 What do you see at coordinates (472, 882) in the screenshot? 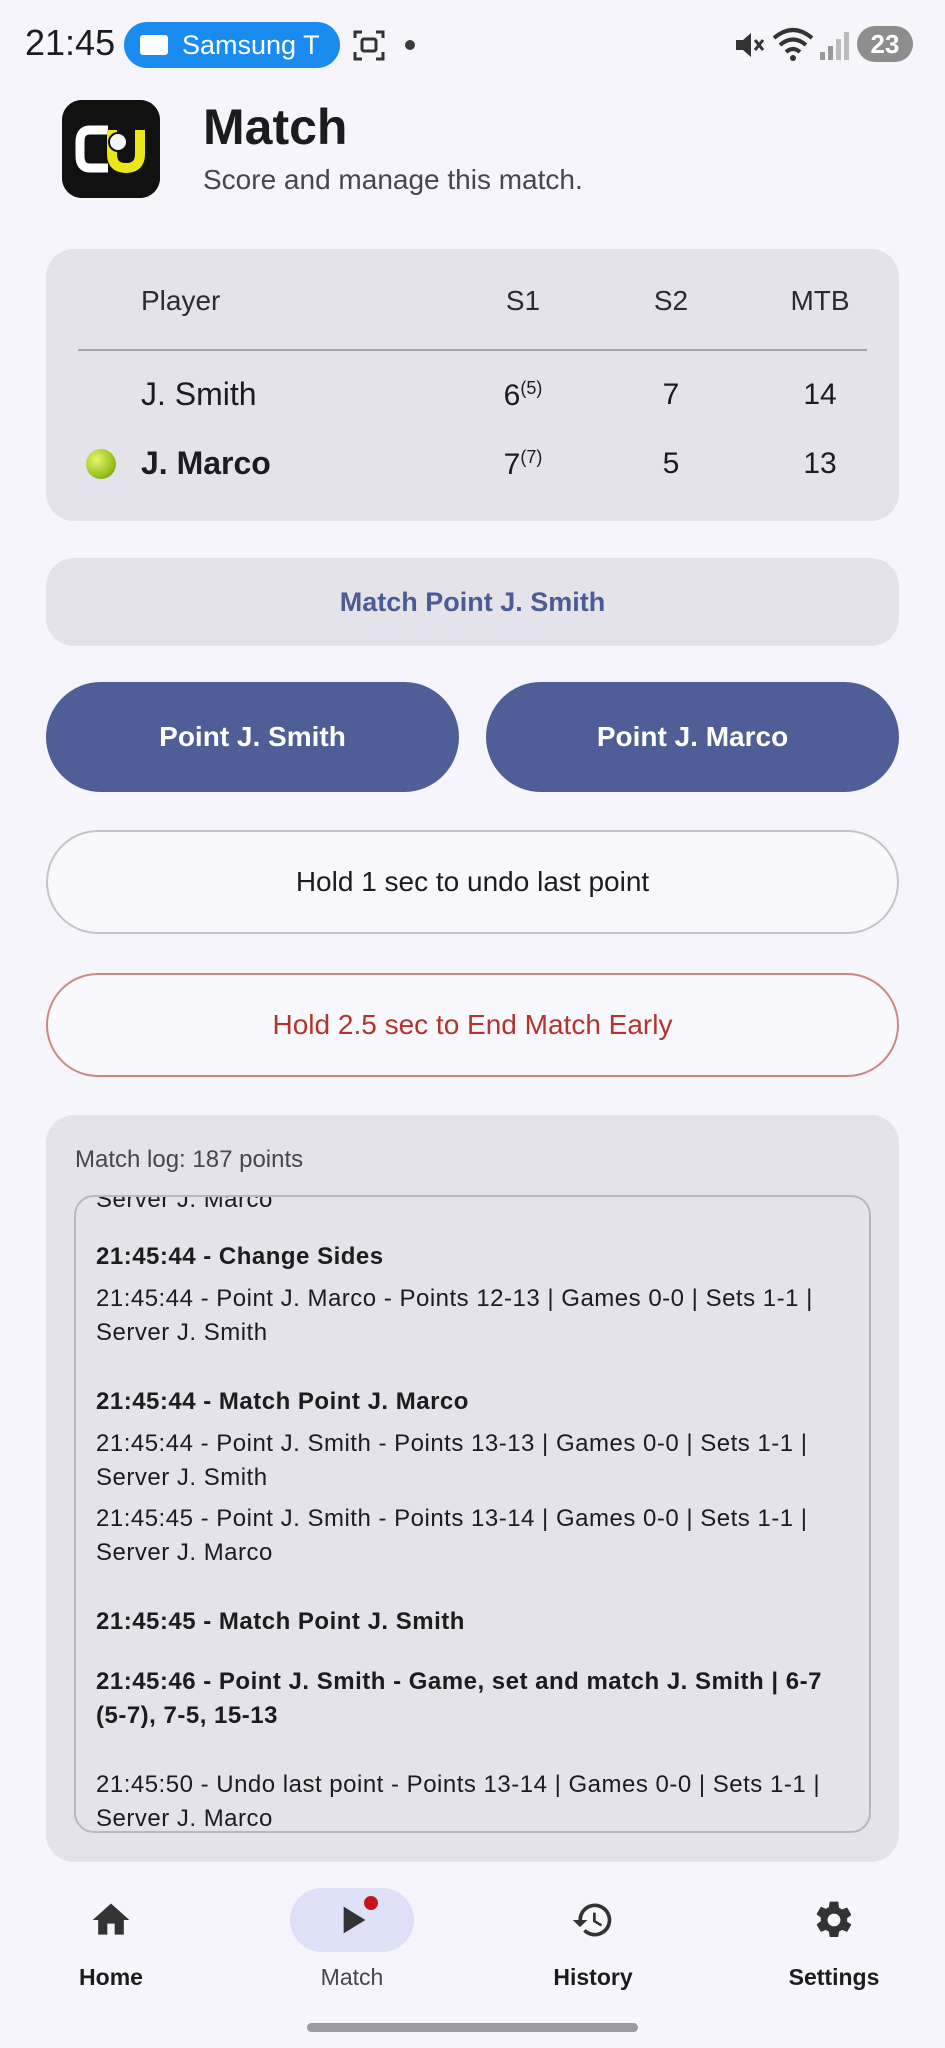
I see `undo-button: Hold 1 sec to undo last point` at bounding box center [472, 882].